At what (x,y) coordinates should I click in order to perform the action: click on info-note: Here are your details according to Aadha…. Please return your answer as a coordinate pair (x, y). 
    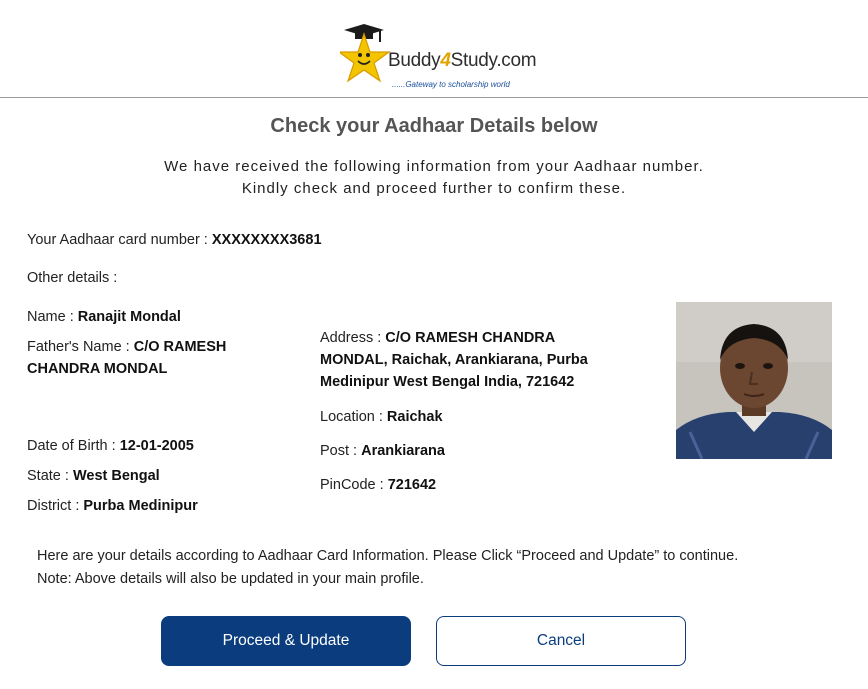
    Looking at the image, I should click on (387, 568).